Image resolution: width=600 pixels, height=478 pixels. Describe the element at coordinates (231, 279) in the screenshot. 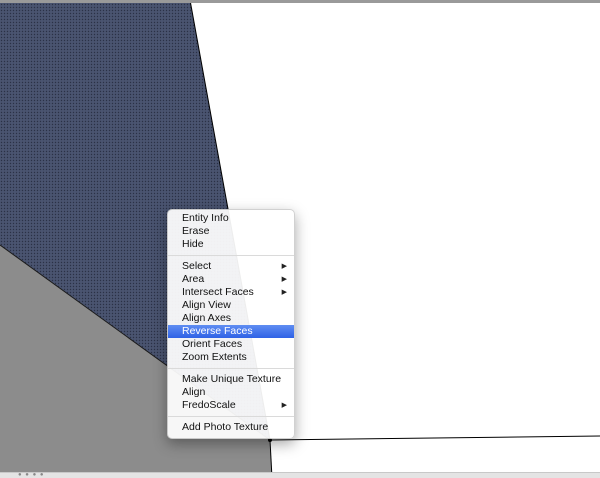

I see `menu-item-area: Area ▶` at that location.